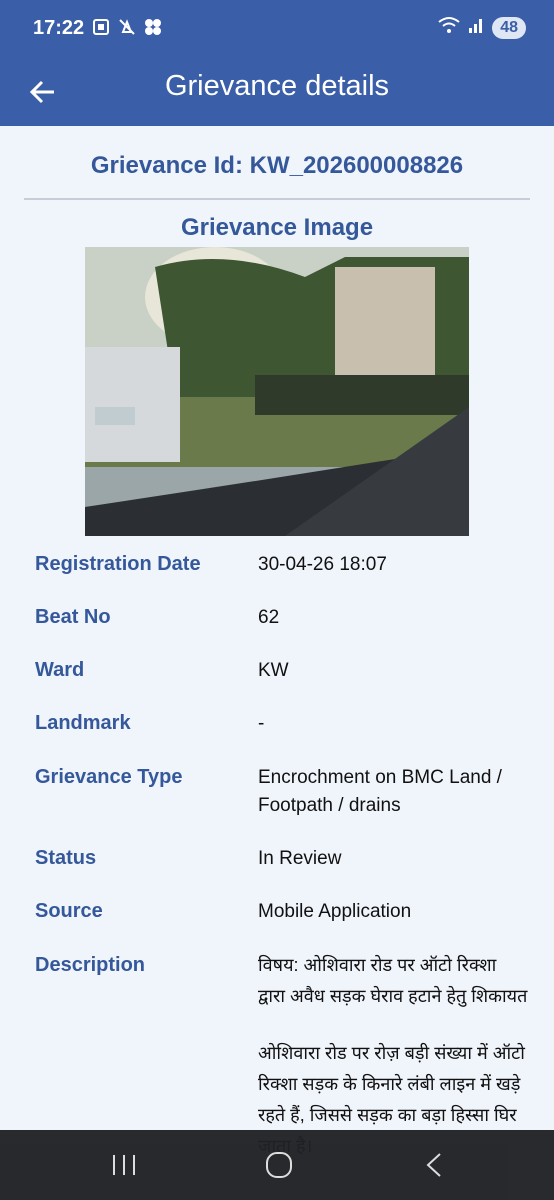 The image size is (554, 1200). I want to click on system-nav-bar, so click(277, 1165).